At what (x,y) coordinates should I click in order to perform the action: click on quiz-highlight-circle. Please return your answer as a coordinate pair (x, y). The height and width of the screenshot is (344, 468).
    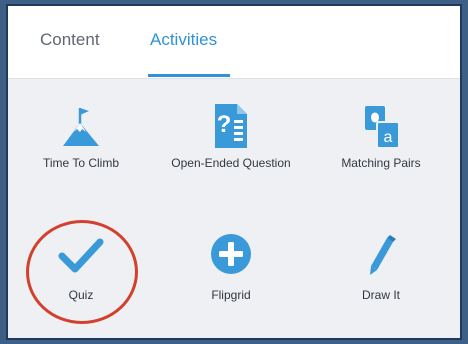
    Looking at the image, I should click on (82, 272).